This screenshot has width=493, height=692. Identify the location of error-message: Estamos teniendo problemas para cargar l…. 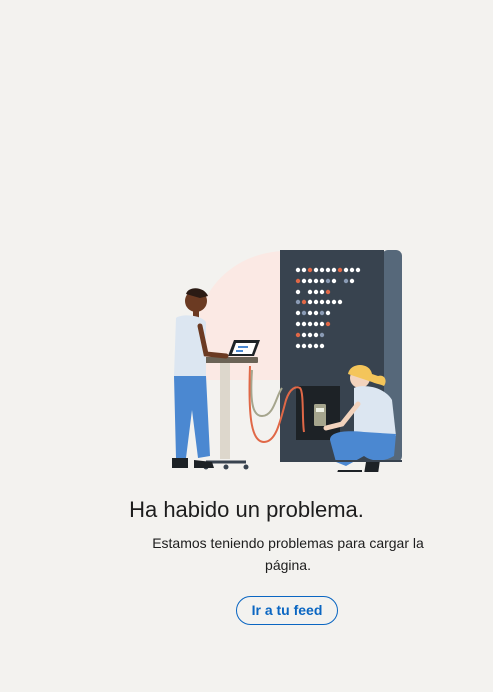
(288, 554).